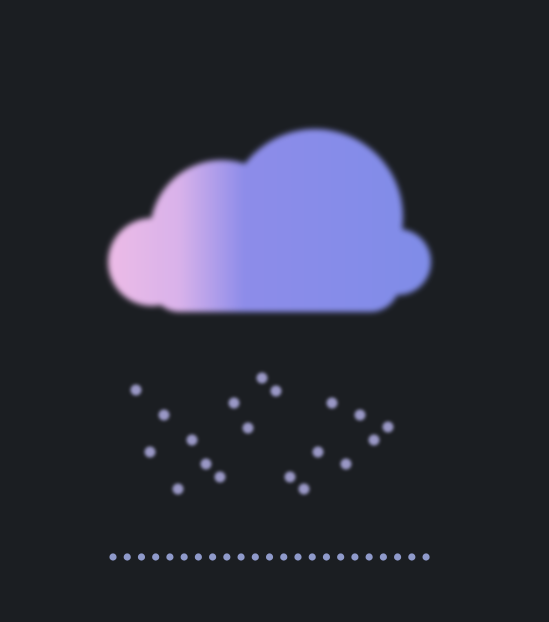 Image resolution: width=549 pixels, height=622 pixels. What do you see at coordinates (262, 433) in the screenshot?
I see `snowflakes` at bounding box center [262, 433].